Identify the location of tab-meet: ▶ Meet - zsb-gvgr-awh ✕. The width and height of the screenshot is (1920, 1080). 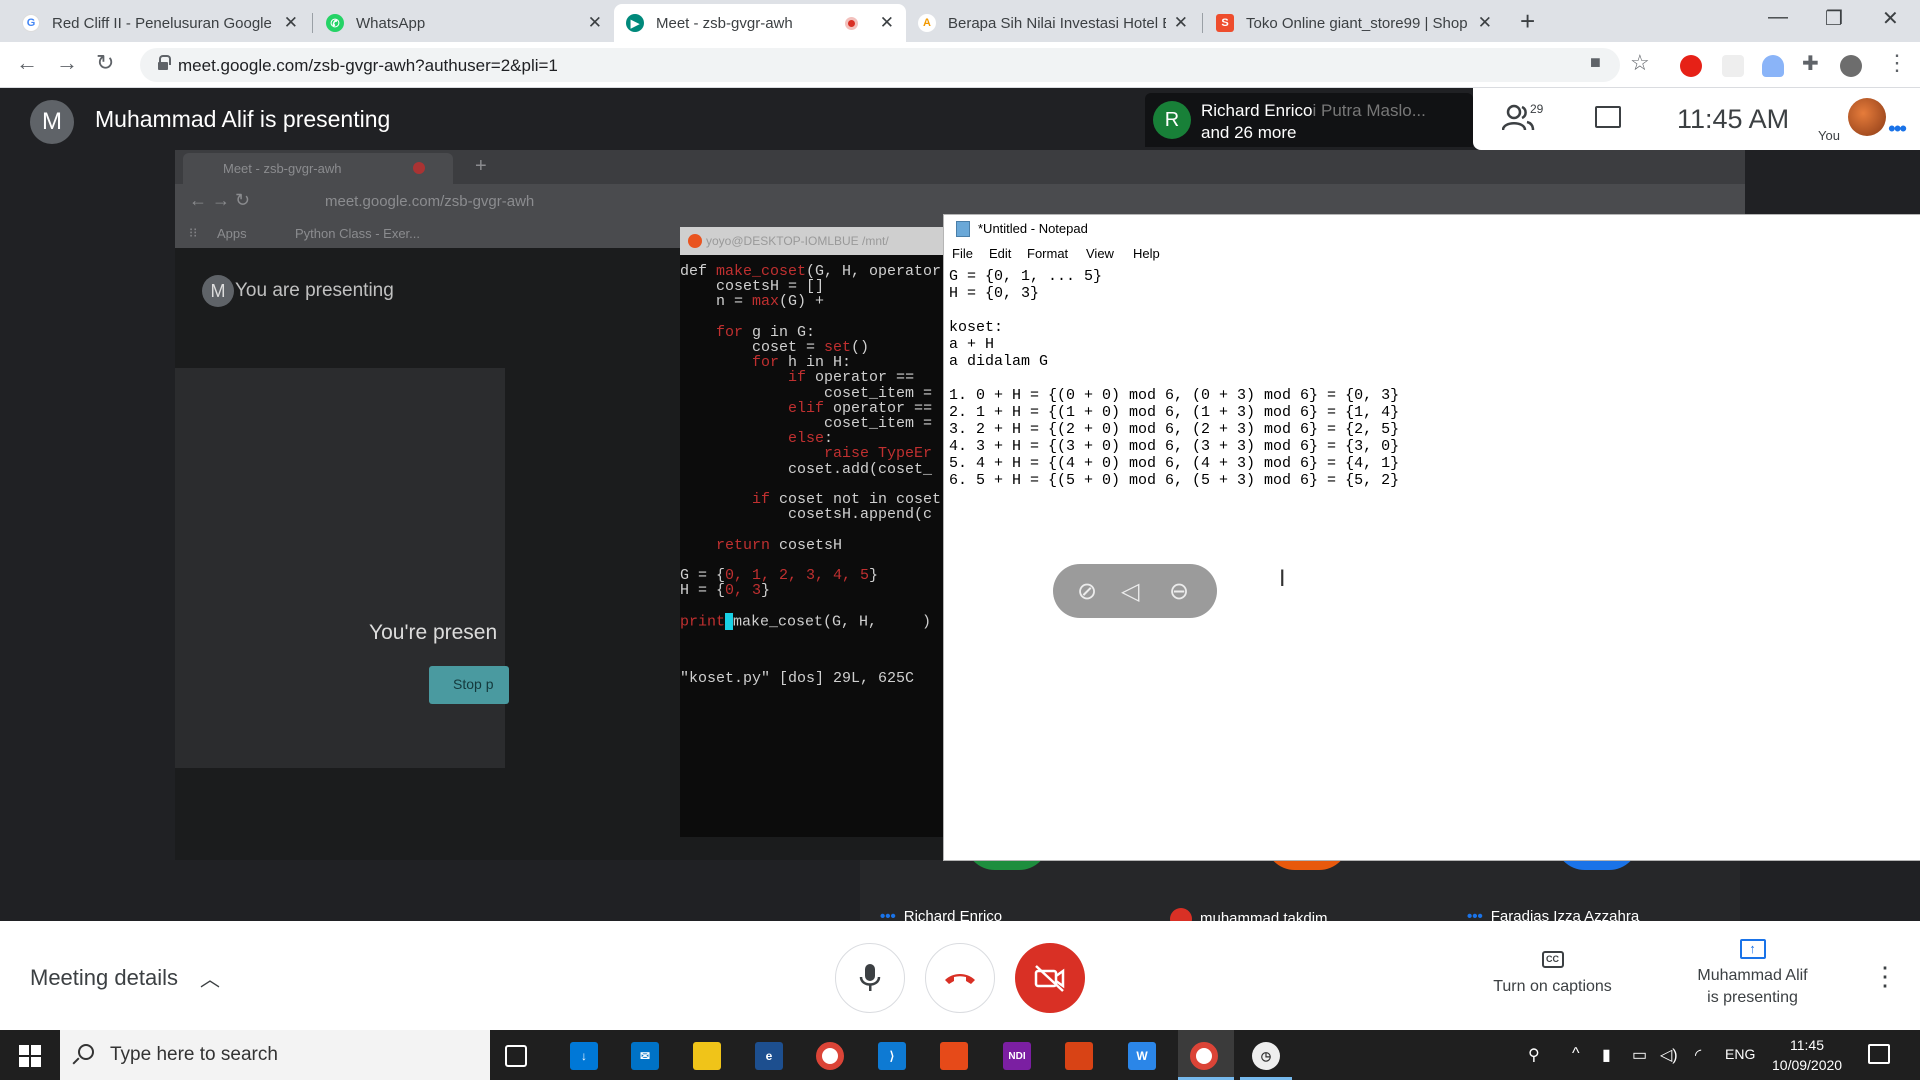
(760, 23).